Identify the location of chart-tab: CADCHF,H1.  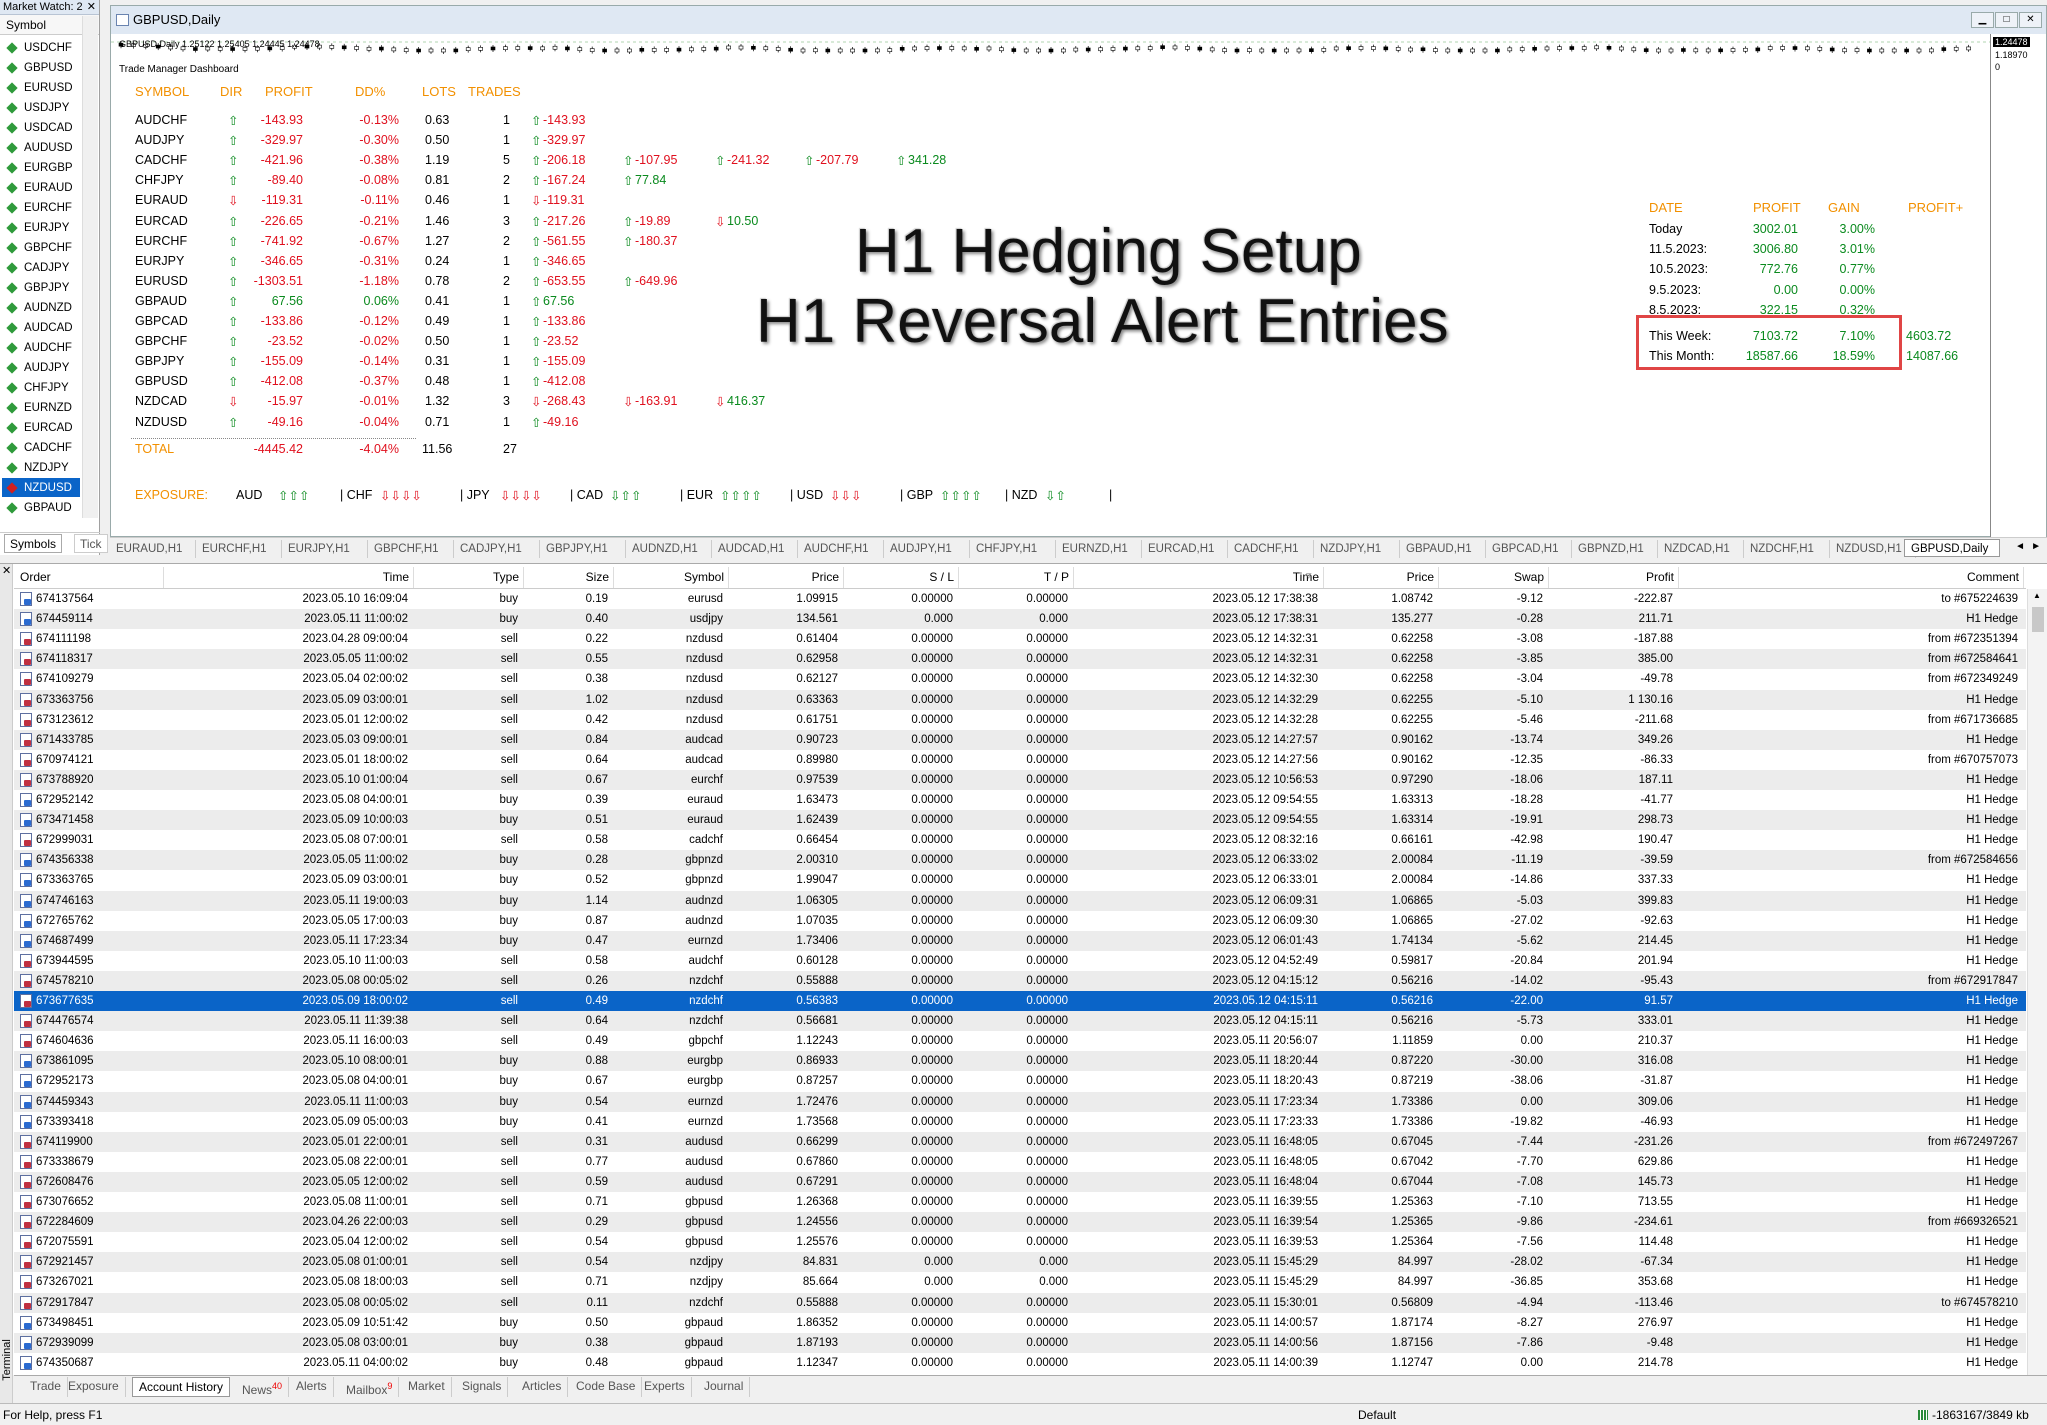
(1271, 549).